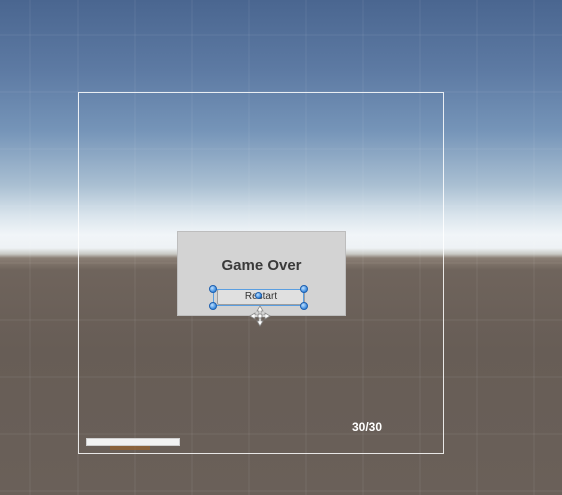  I want to click on game-over-panel: Game Over Restart, so click(261, 273).